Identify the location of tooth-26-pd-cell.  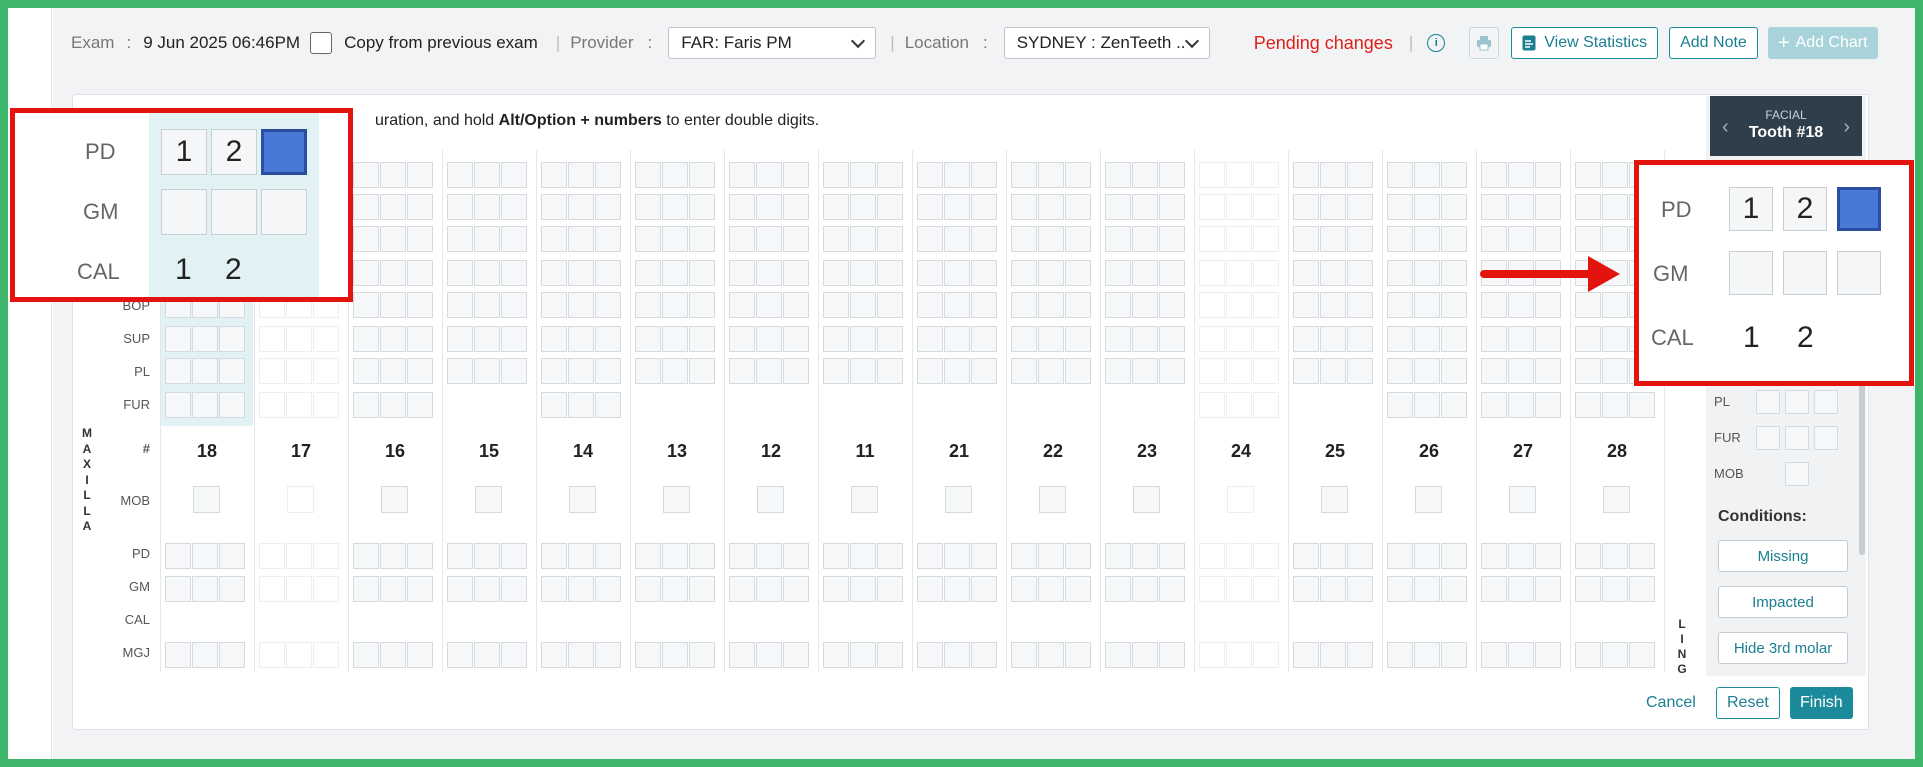
(1427, 556).